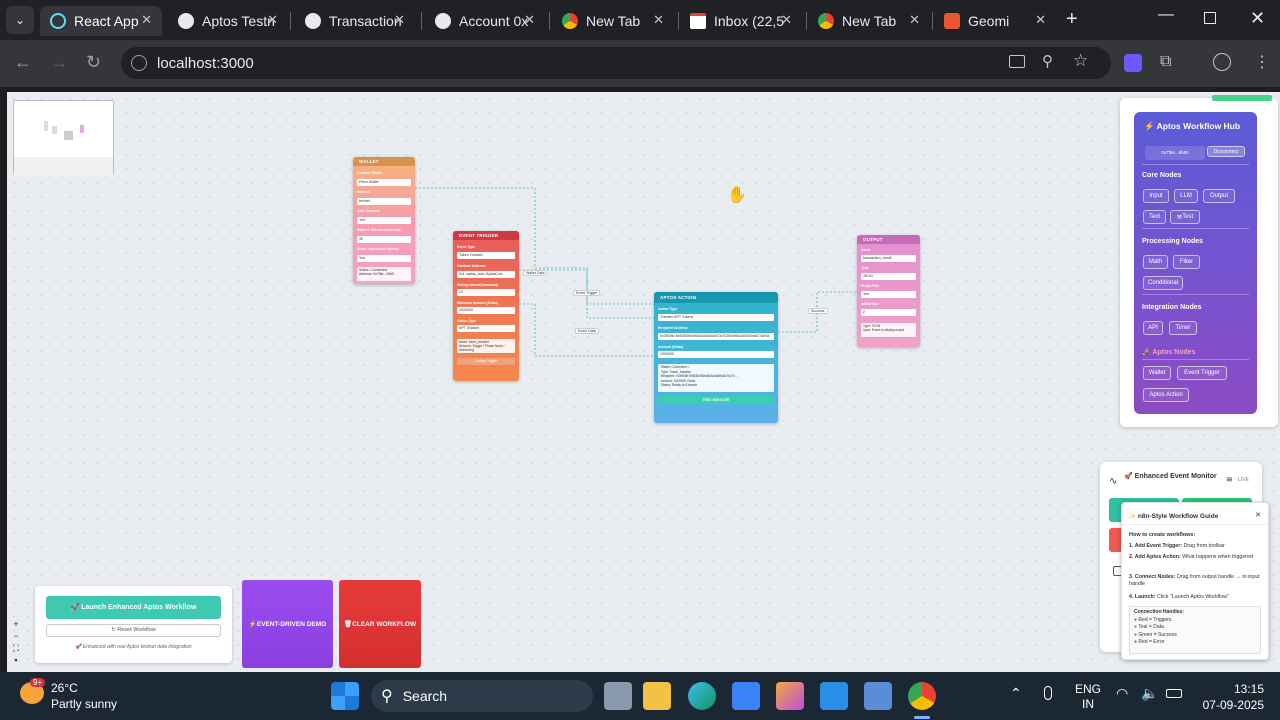  What do you see at coordinates (1202, 373) in the screenshot?
I see `node-event-trigger-button: Event Trigger` at bounding box center [1202, 373].